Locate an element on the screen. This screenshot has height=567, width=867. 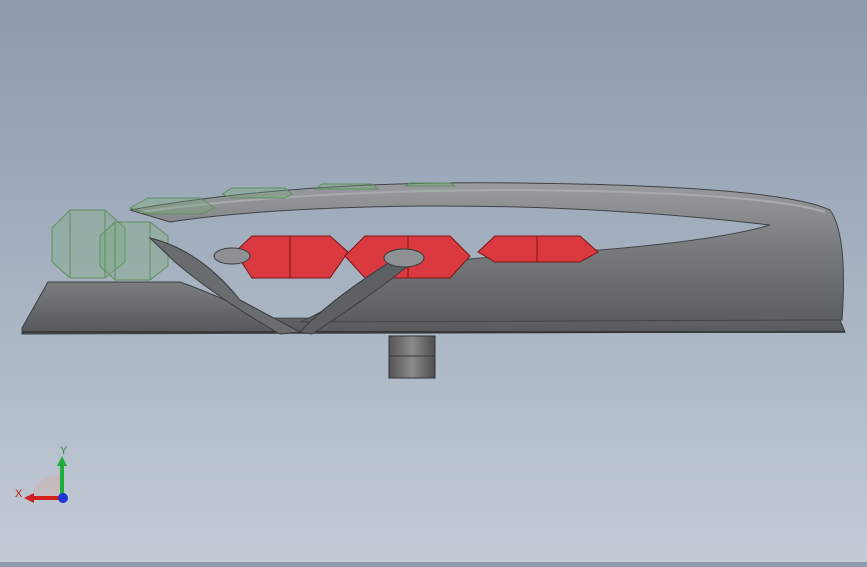
bottom-peg is located at coordinates (412, 357).